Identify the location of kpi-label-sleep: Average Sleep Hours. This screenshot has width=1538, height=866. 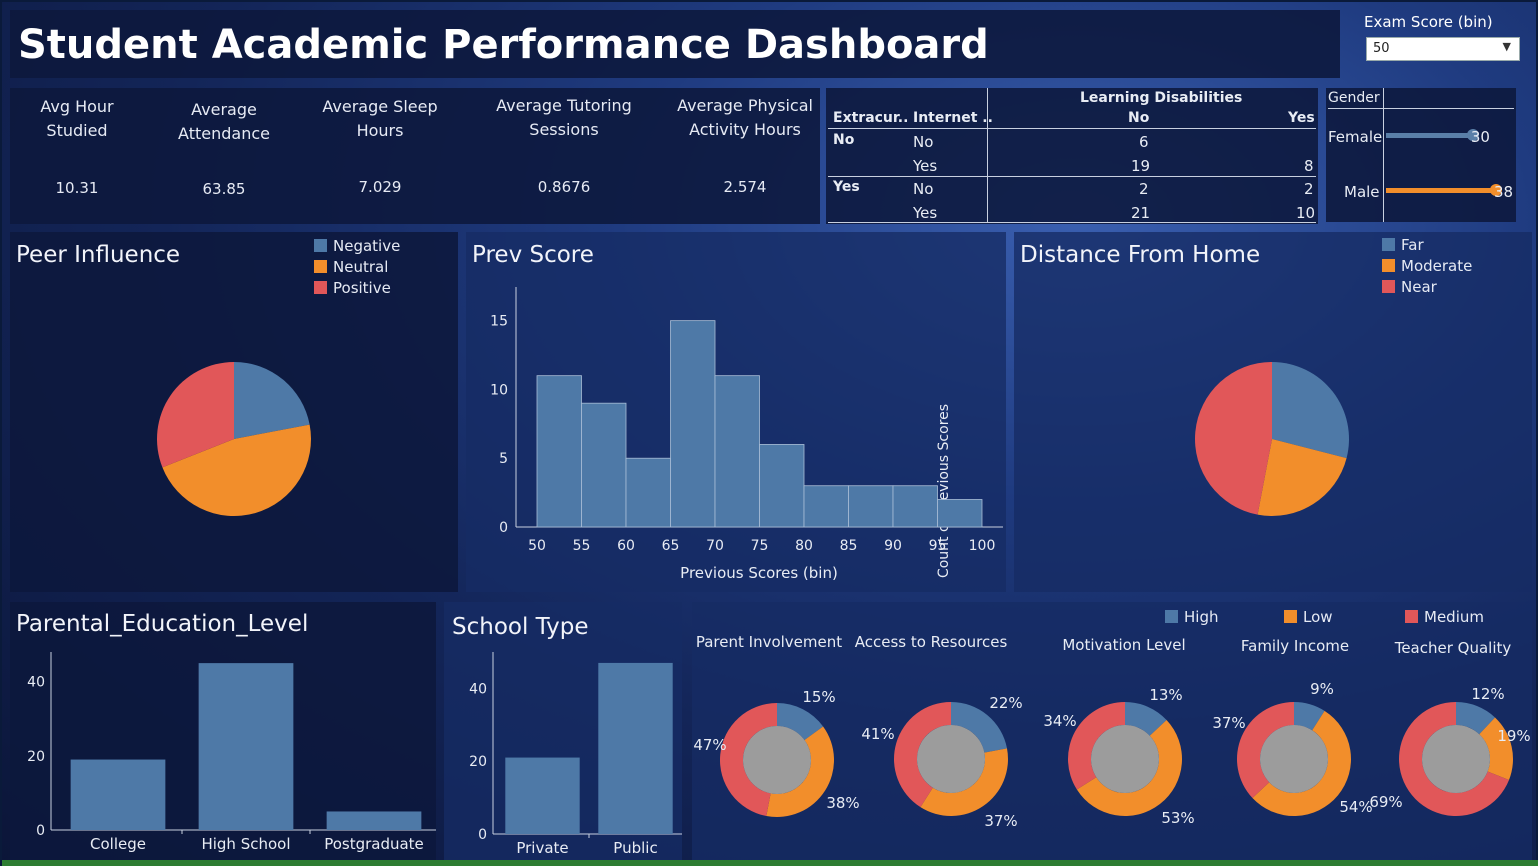
(380, 118).